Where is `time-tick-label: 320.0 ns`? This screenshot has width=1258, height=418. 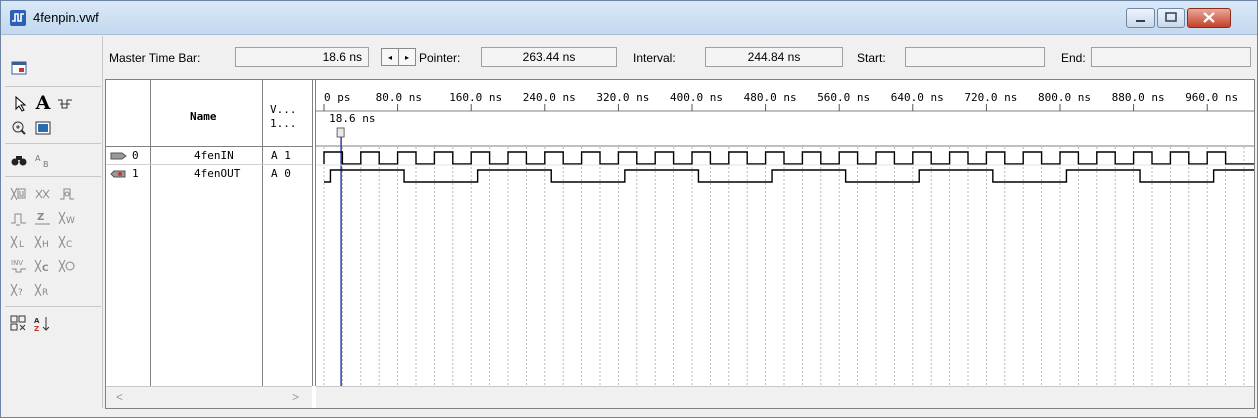 time-tick-label: 320.0 ns is located at coordinates (622, 97).